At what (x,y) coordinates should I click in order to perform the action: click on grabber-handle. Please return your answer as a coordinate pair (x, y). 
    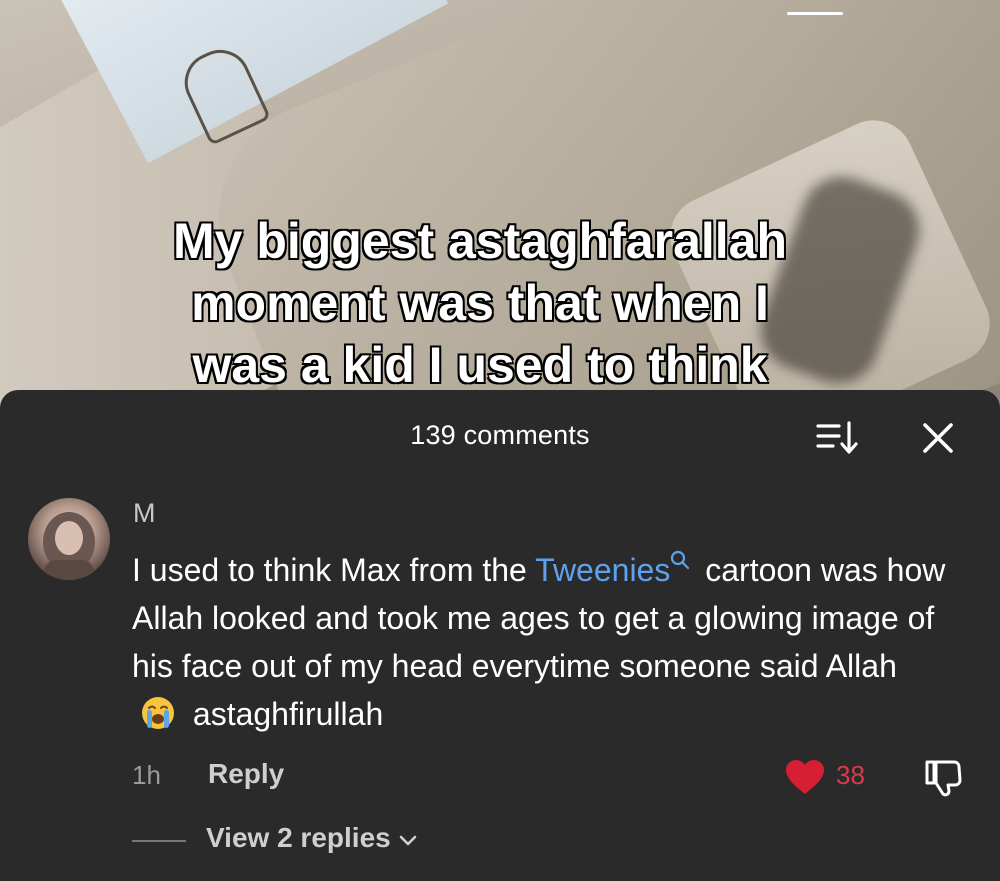
    Looking at the image, I should click on (815, 13).